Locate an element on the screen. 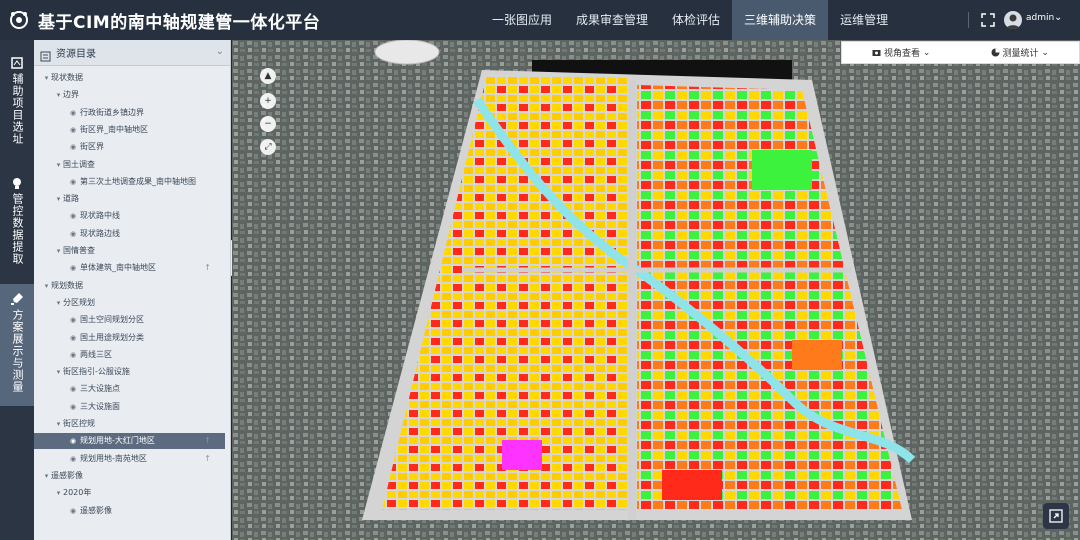  tree-layer: ◉ 规划用地-南苑地区 ↑ is located at coordinates (129, 459).